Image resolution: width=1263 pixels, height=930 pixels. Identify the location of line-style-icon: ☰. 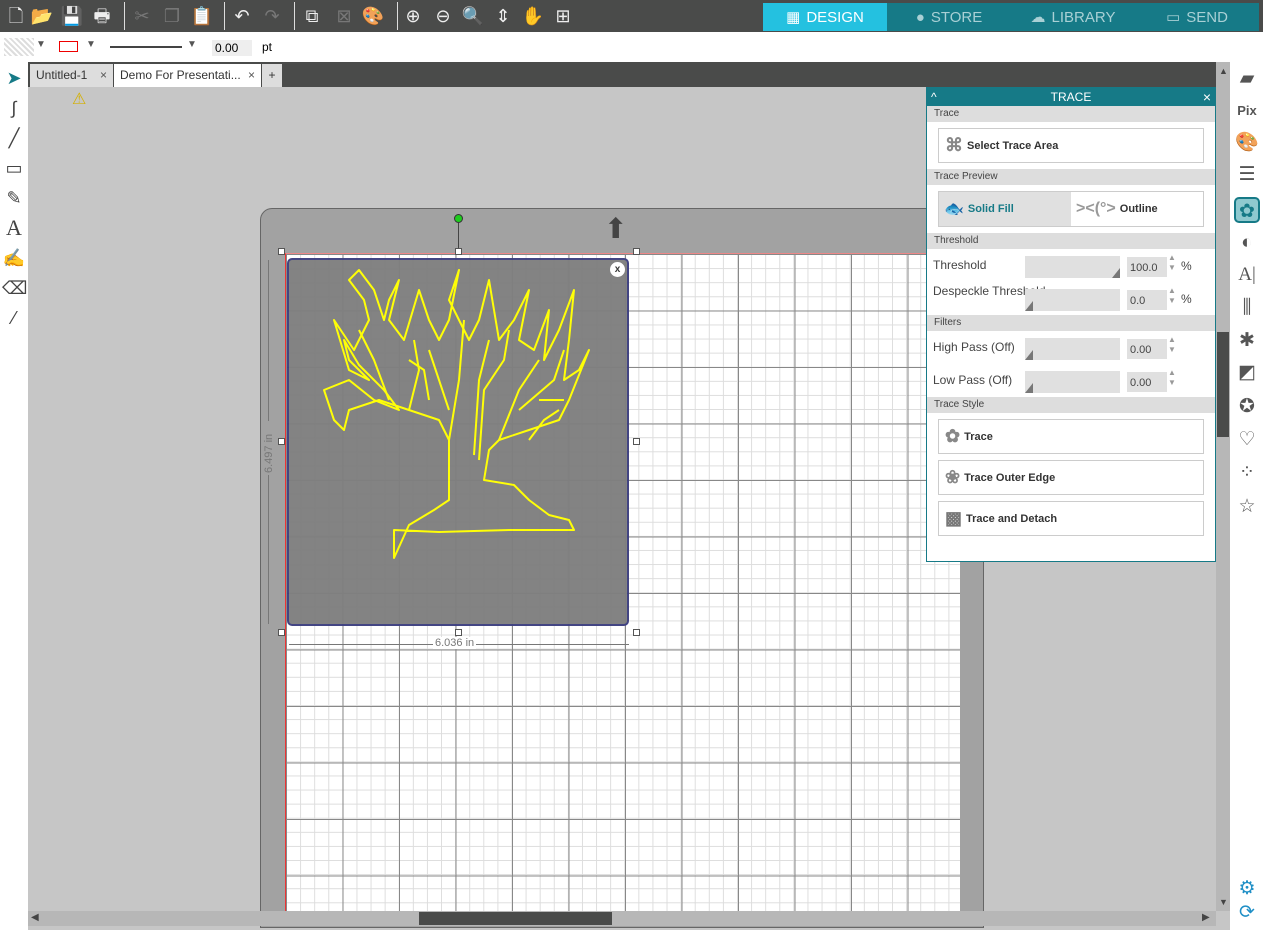
(1247, 175).